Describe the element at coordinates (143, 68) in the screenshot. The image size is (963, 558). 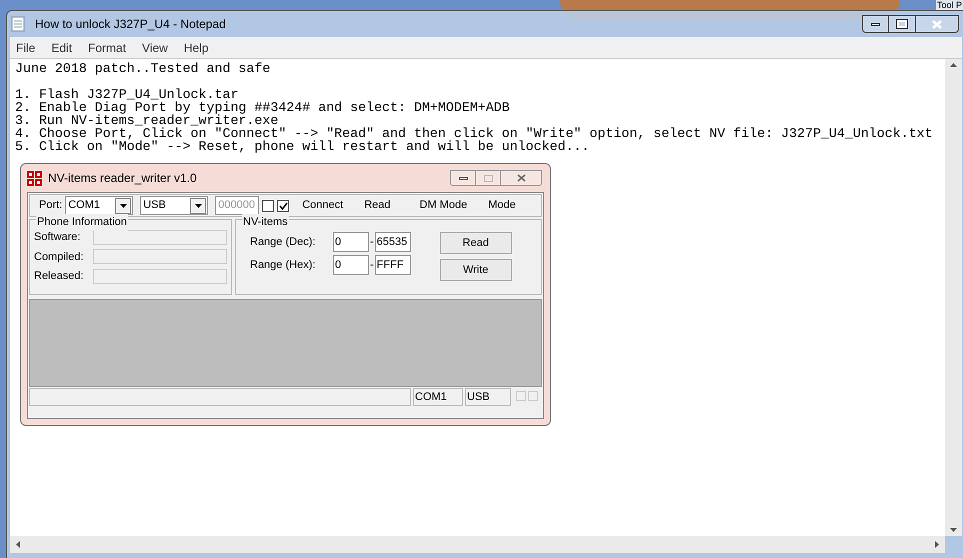
I see `text-line: June 2018 patch..Tested and safe` at that location.